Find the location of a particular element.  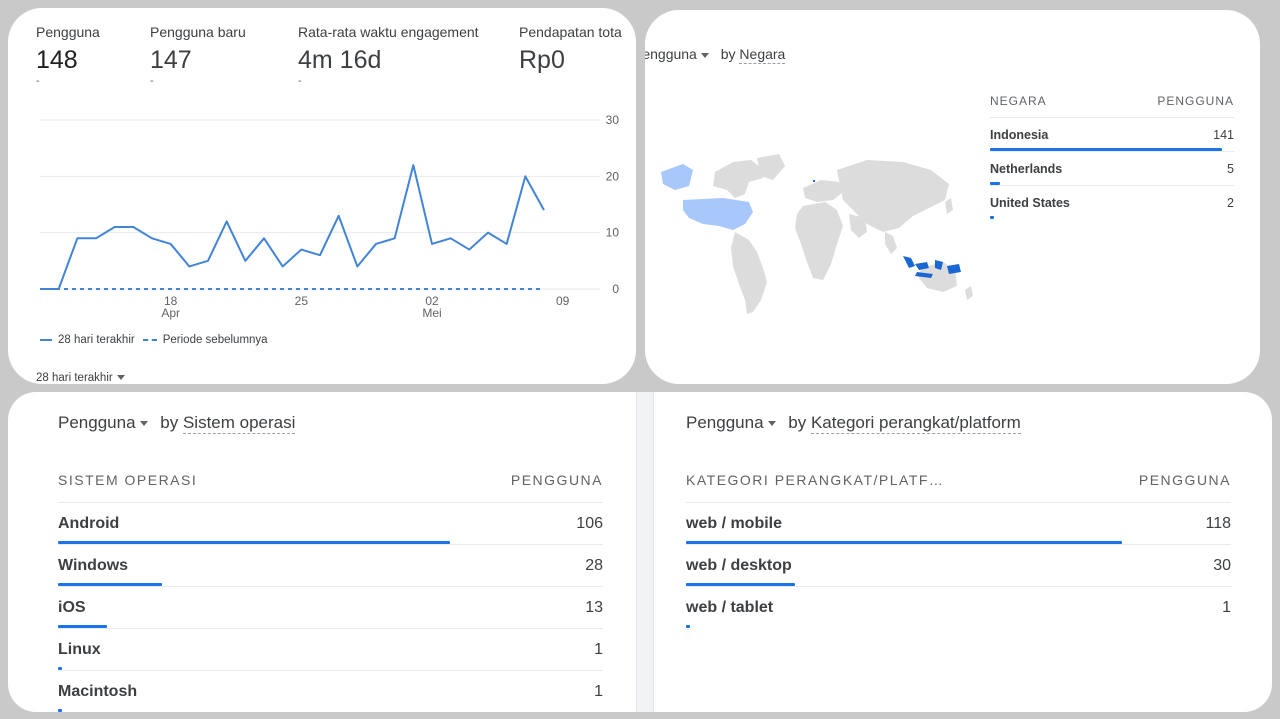

y-tick-label: 20 is located at coordinates (613, 176).